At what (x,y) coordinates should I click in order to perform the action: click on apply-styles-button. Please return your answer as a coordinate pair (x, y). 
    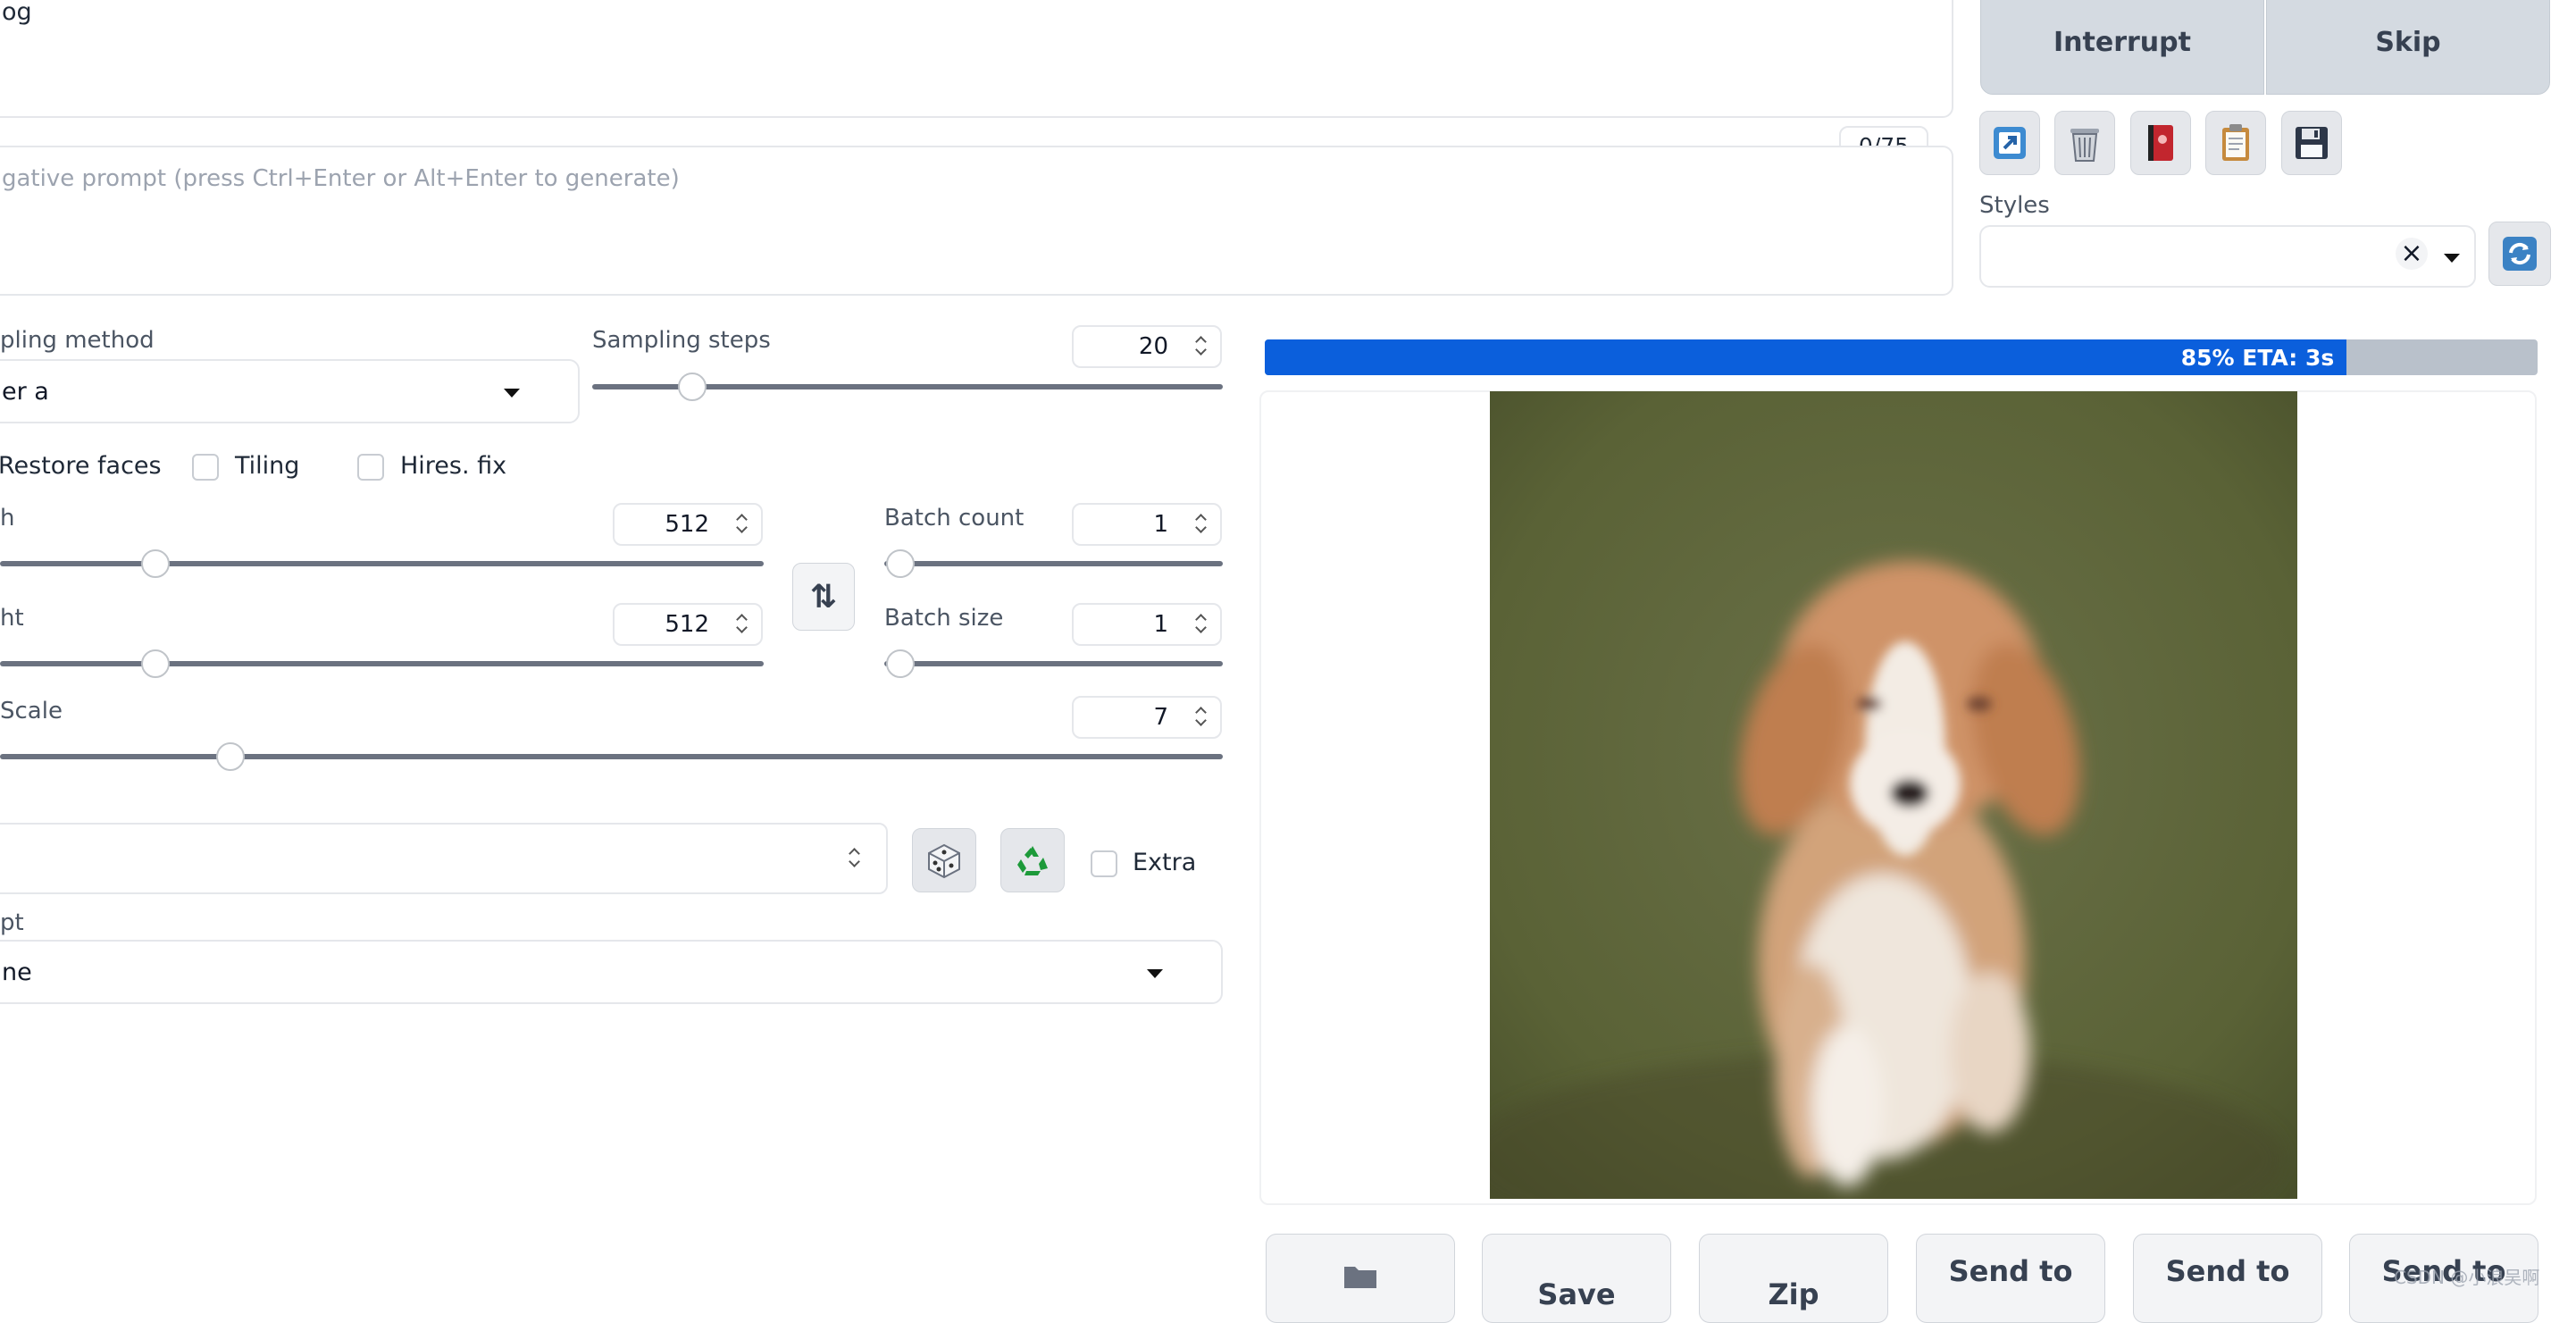
    Looking at the image, I should click on (2235, 143).